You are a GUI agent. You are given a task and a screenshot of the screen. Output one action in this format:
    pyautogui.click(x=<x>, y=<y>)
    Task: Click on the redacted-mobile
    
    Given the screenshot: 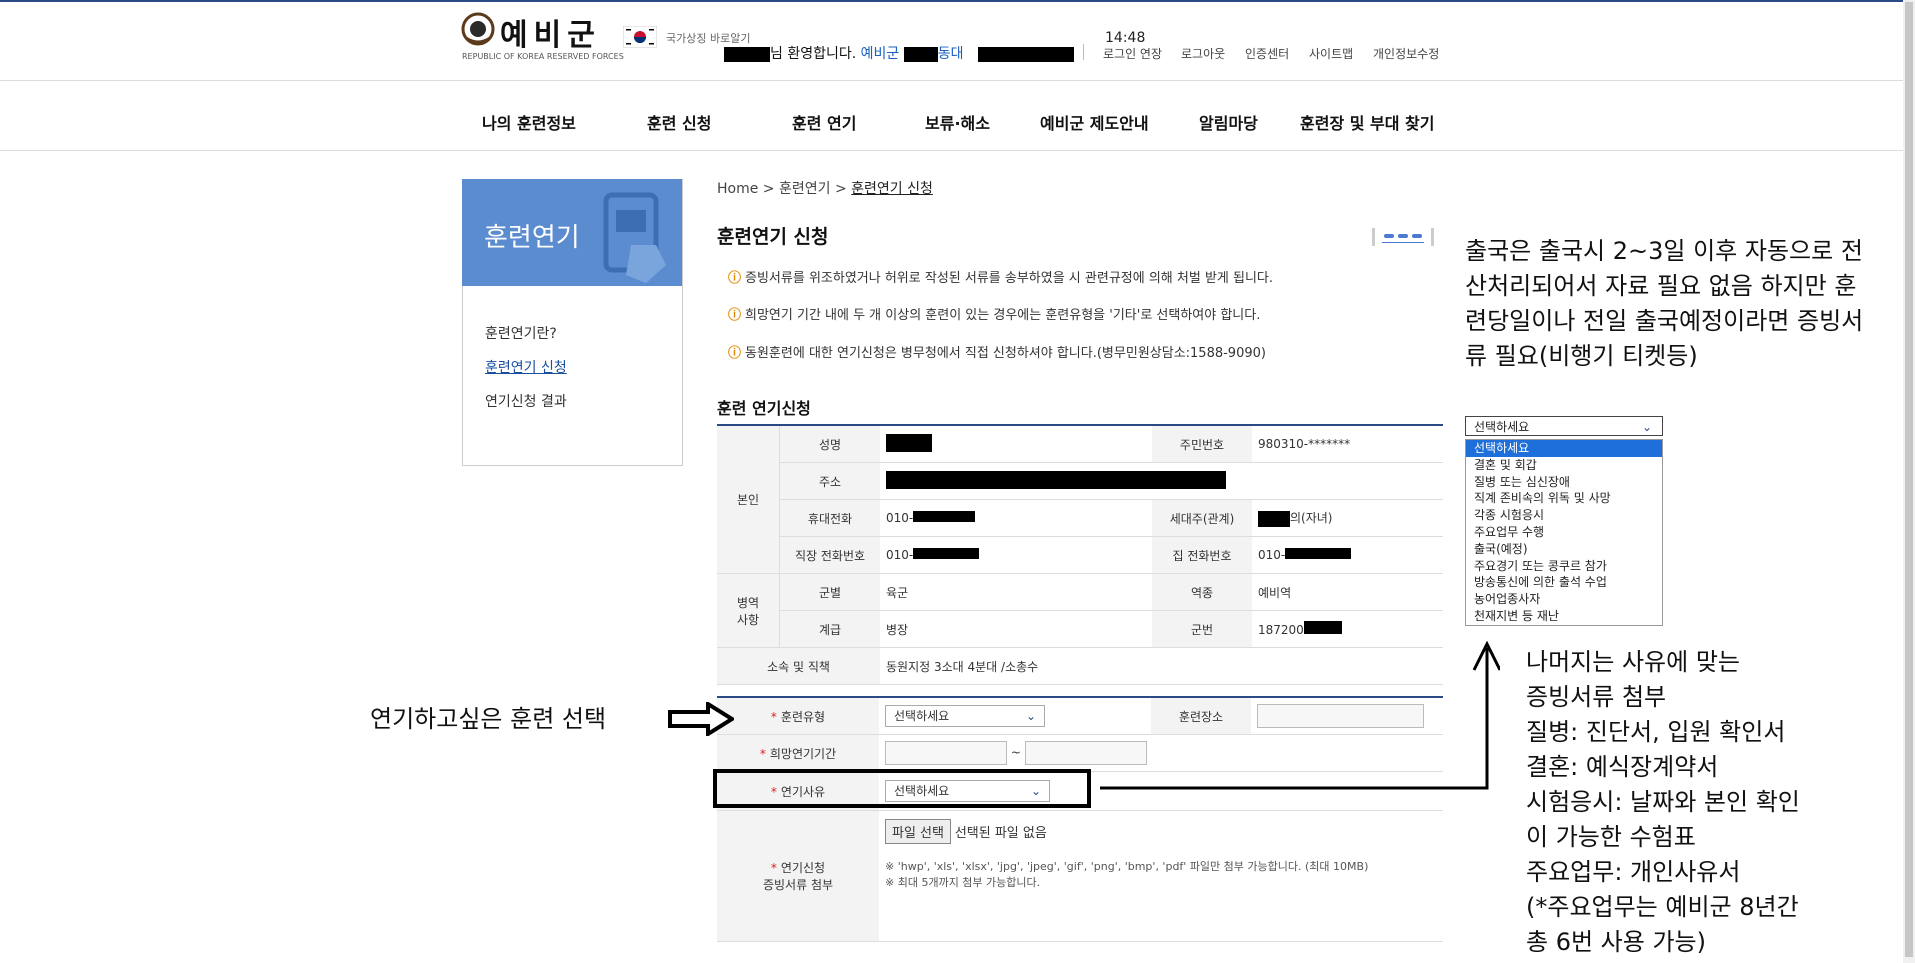 What is the action you would take?
    pyautogui.click(x=944, y=516)
    